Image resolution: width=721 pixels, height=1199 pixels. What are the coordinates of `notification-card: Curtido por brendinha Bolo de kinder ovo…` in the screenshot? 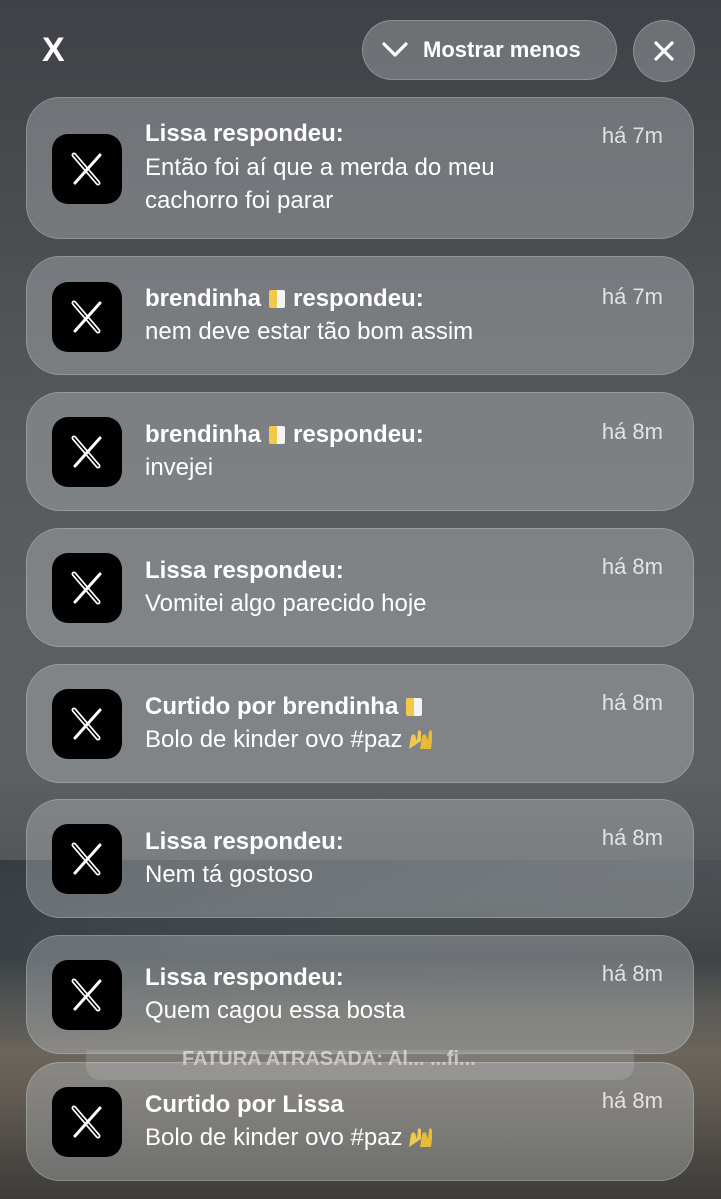 It's located at (360, 723).